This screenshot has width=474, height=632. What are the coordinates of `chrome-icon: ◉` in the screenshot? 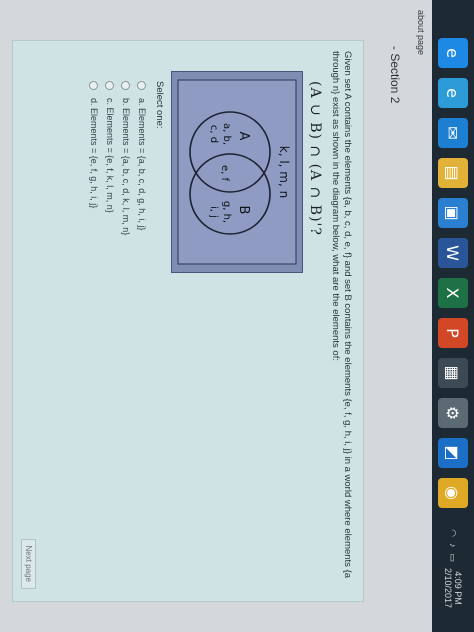 It's located at (453, 493).